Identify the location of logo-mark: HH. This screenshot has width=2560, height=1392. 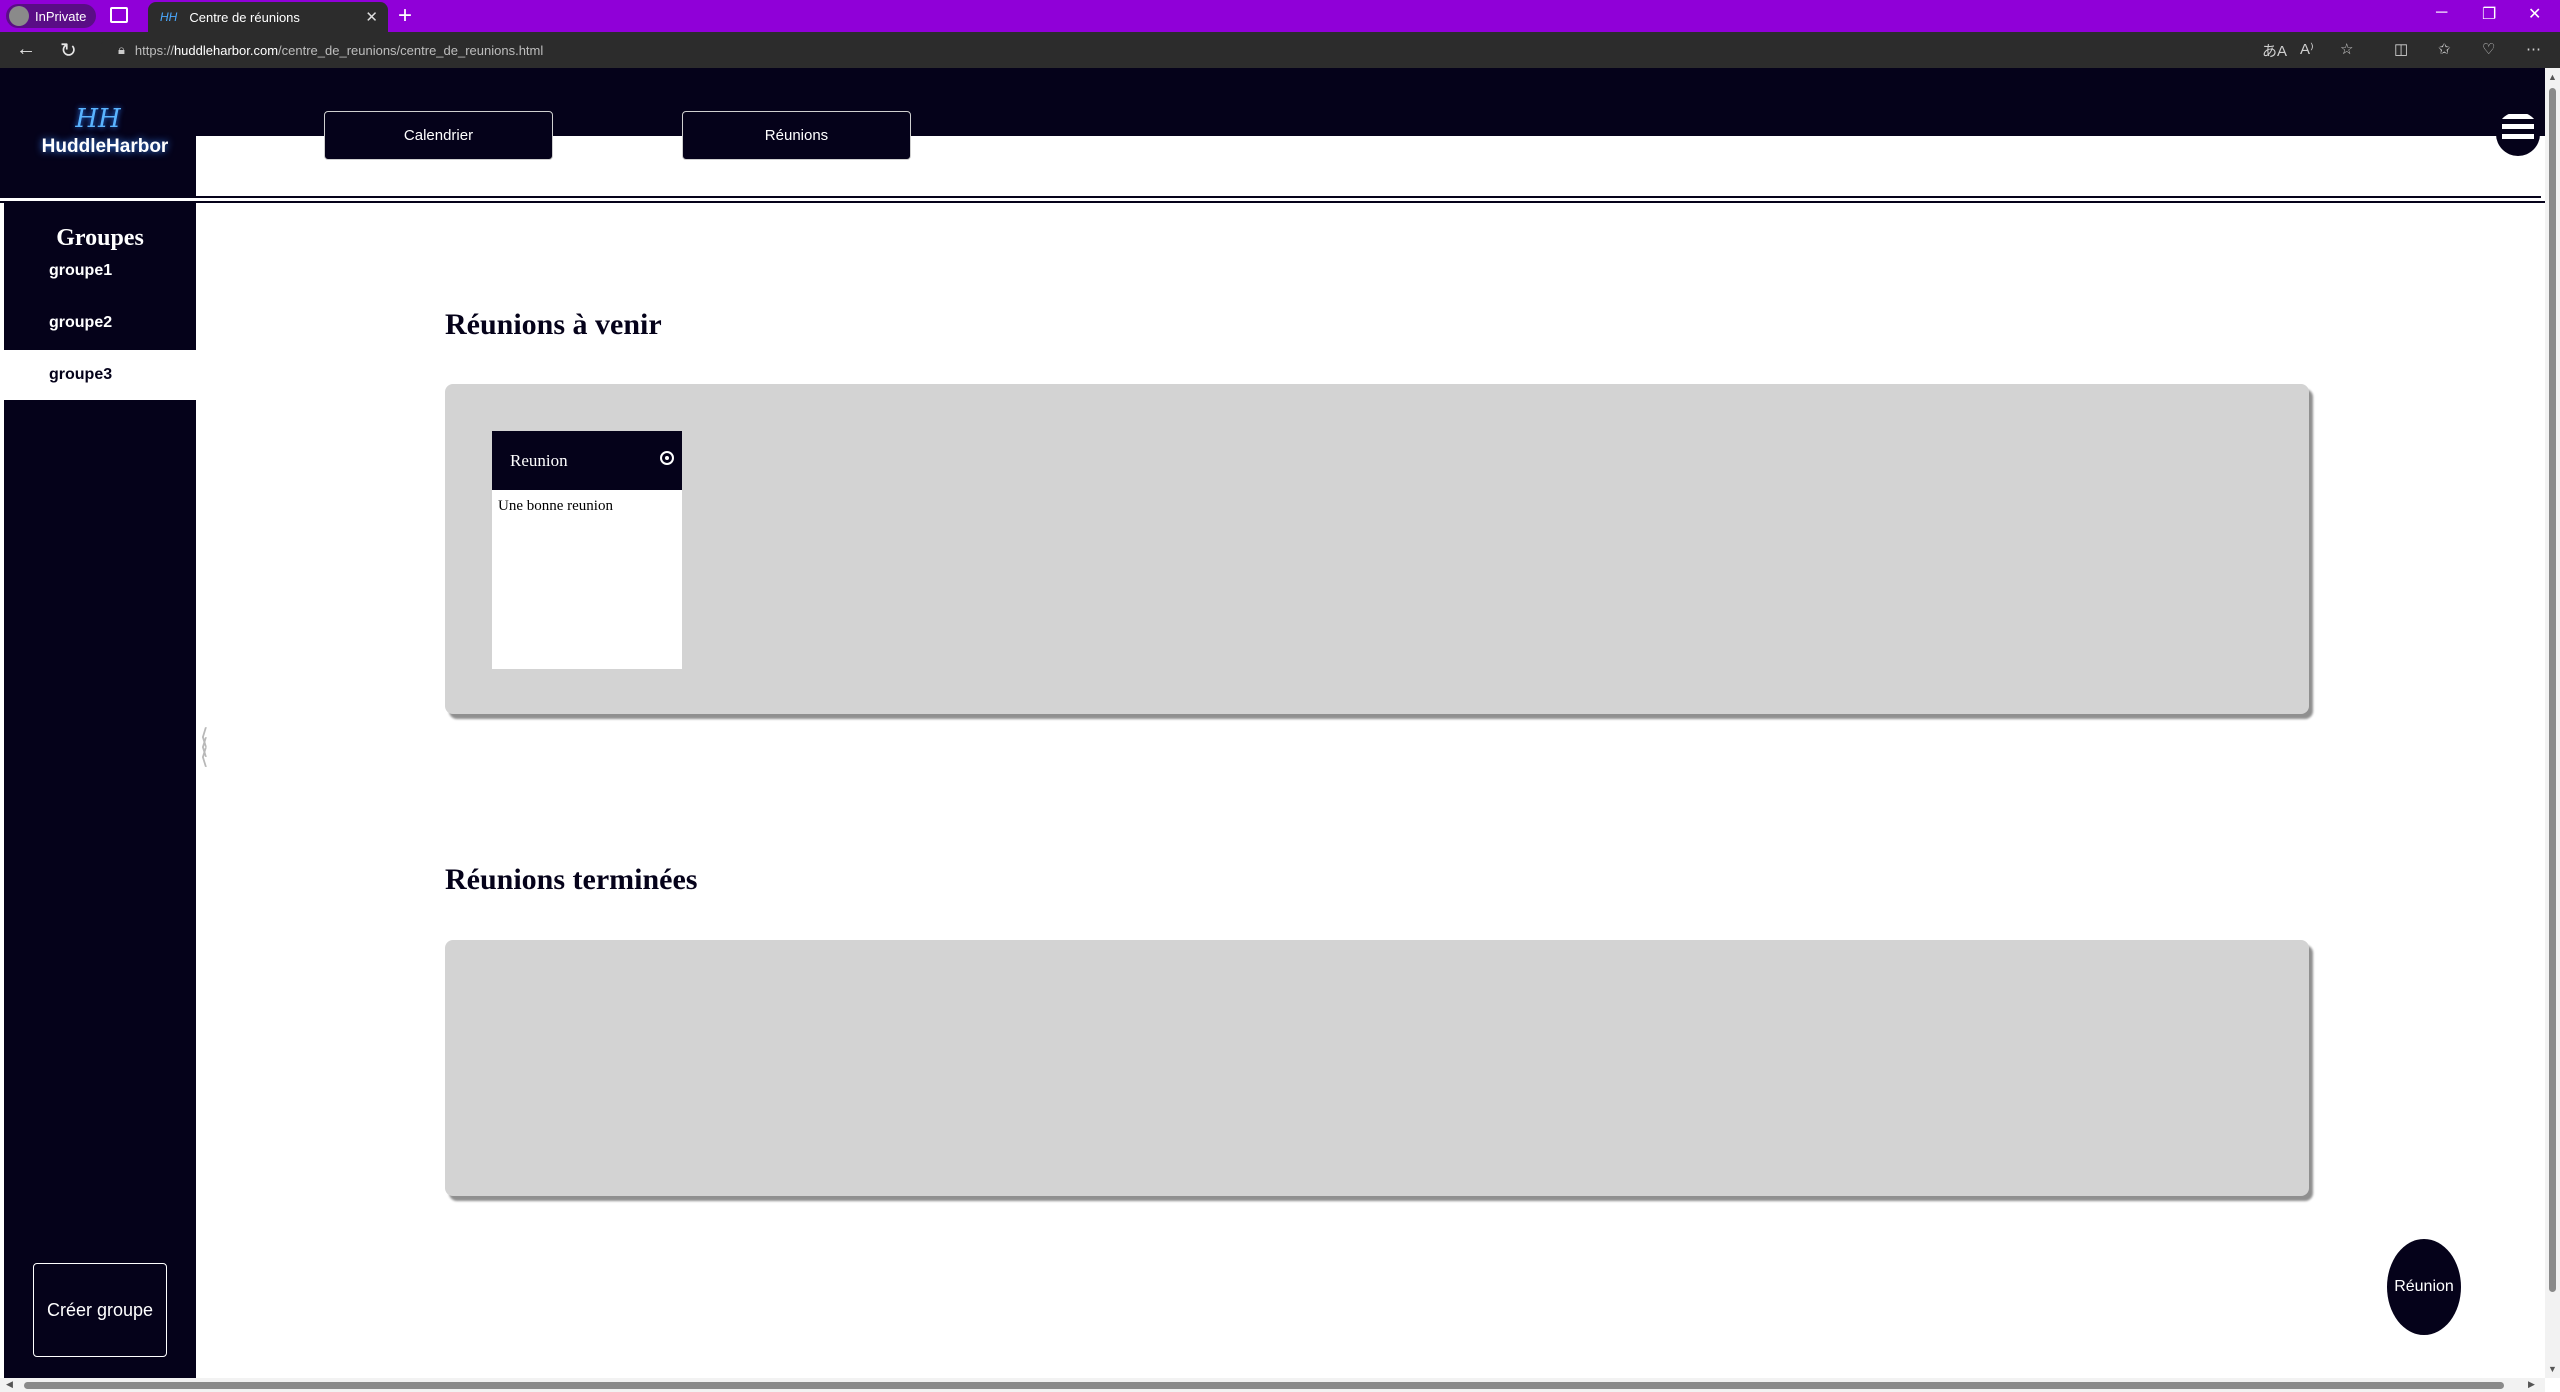
(98, 119).